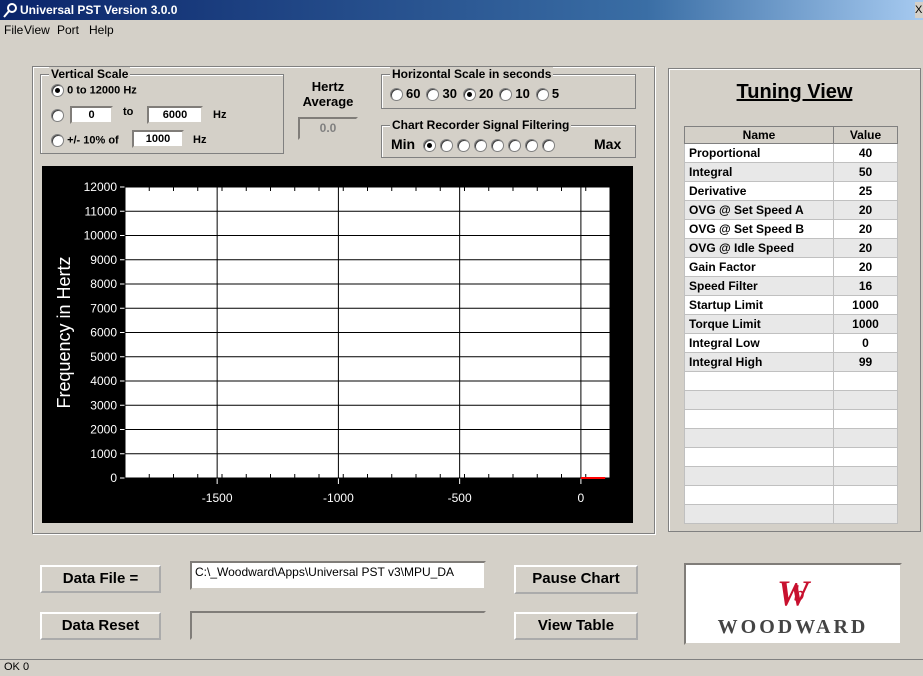 This screenshot has height=676, width=923. What do you see at coordinates (791, 210) in the screenshot?
I see `table-row: OVG @ Set Speed A 20` at bounding box center [791, 210].